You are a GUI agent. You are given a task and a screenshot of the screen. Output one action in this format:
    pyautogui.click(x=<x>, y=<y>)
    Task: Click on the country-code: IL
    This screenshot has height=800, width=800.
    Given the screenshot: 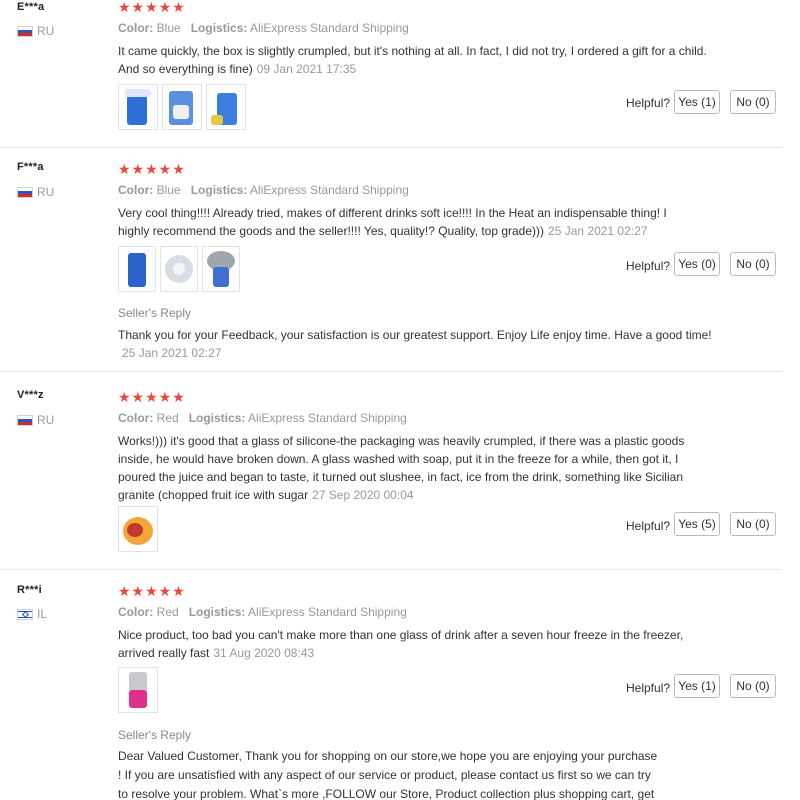 What is the action you would take?
    pyautogui.click(x=42, y=614)
    